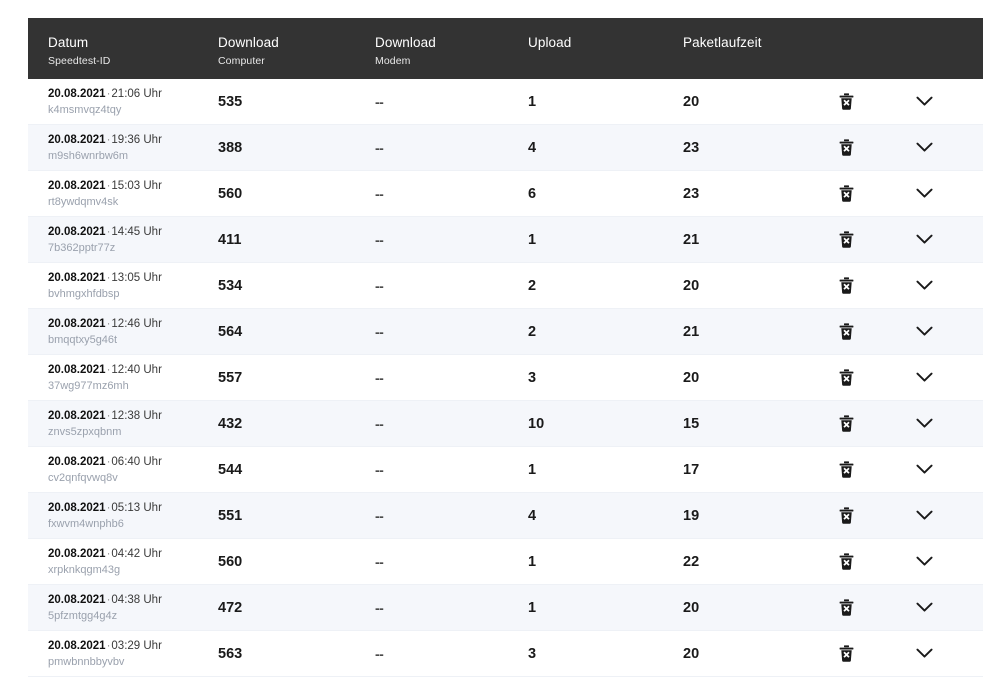  What do you see at coordinates (505, 608) in the screenshot?
I see `table-row: 20.08.2021·04:38 Uhr 5pfzmtgg4g4z 472 -- 1 20` at bounding box center [505, 608].